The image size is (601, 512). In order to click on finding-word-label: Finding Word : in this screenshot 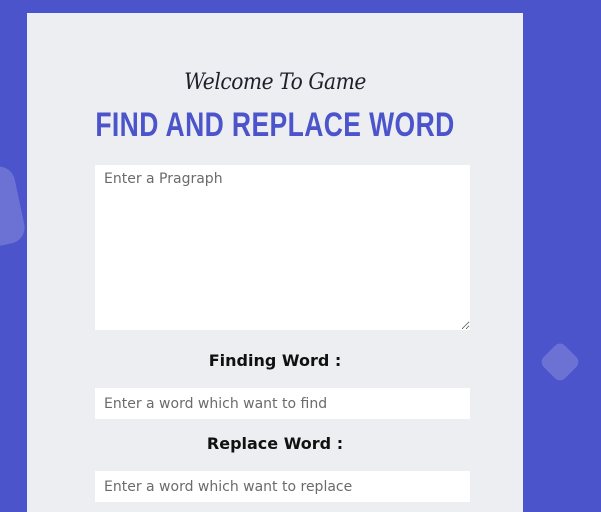, I will do `click(275, 360)`.